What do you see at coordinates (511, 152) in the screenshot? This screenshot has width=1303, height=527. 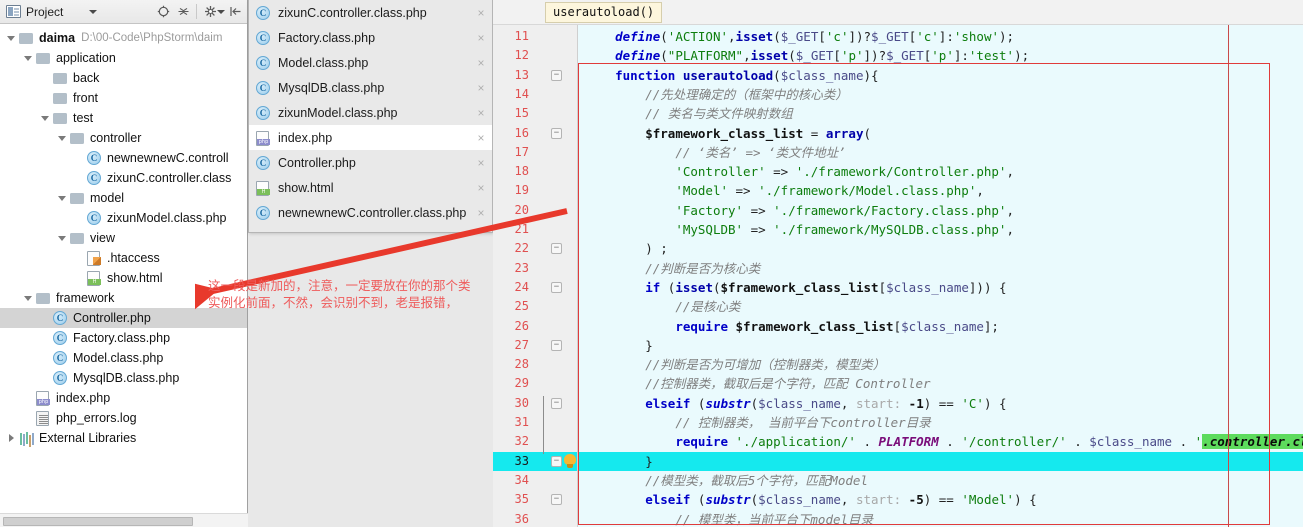 I see `line-number: 17` at bounding box center [511, 152].